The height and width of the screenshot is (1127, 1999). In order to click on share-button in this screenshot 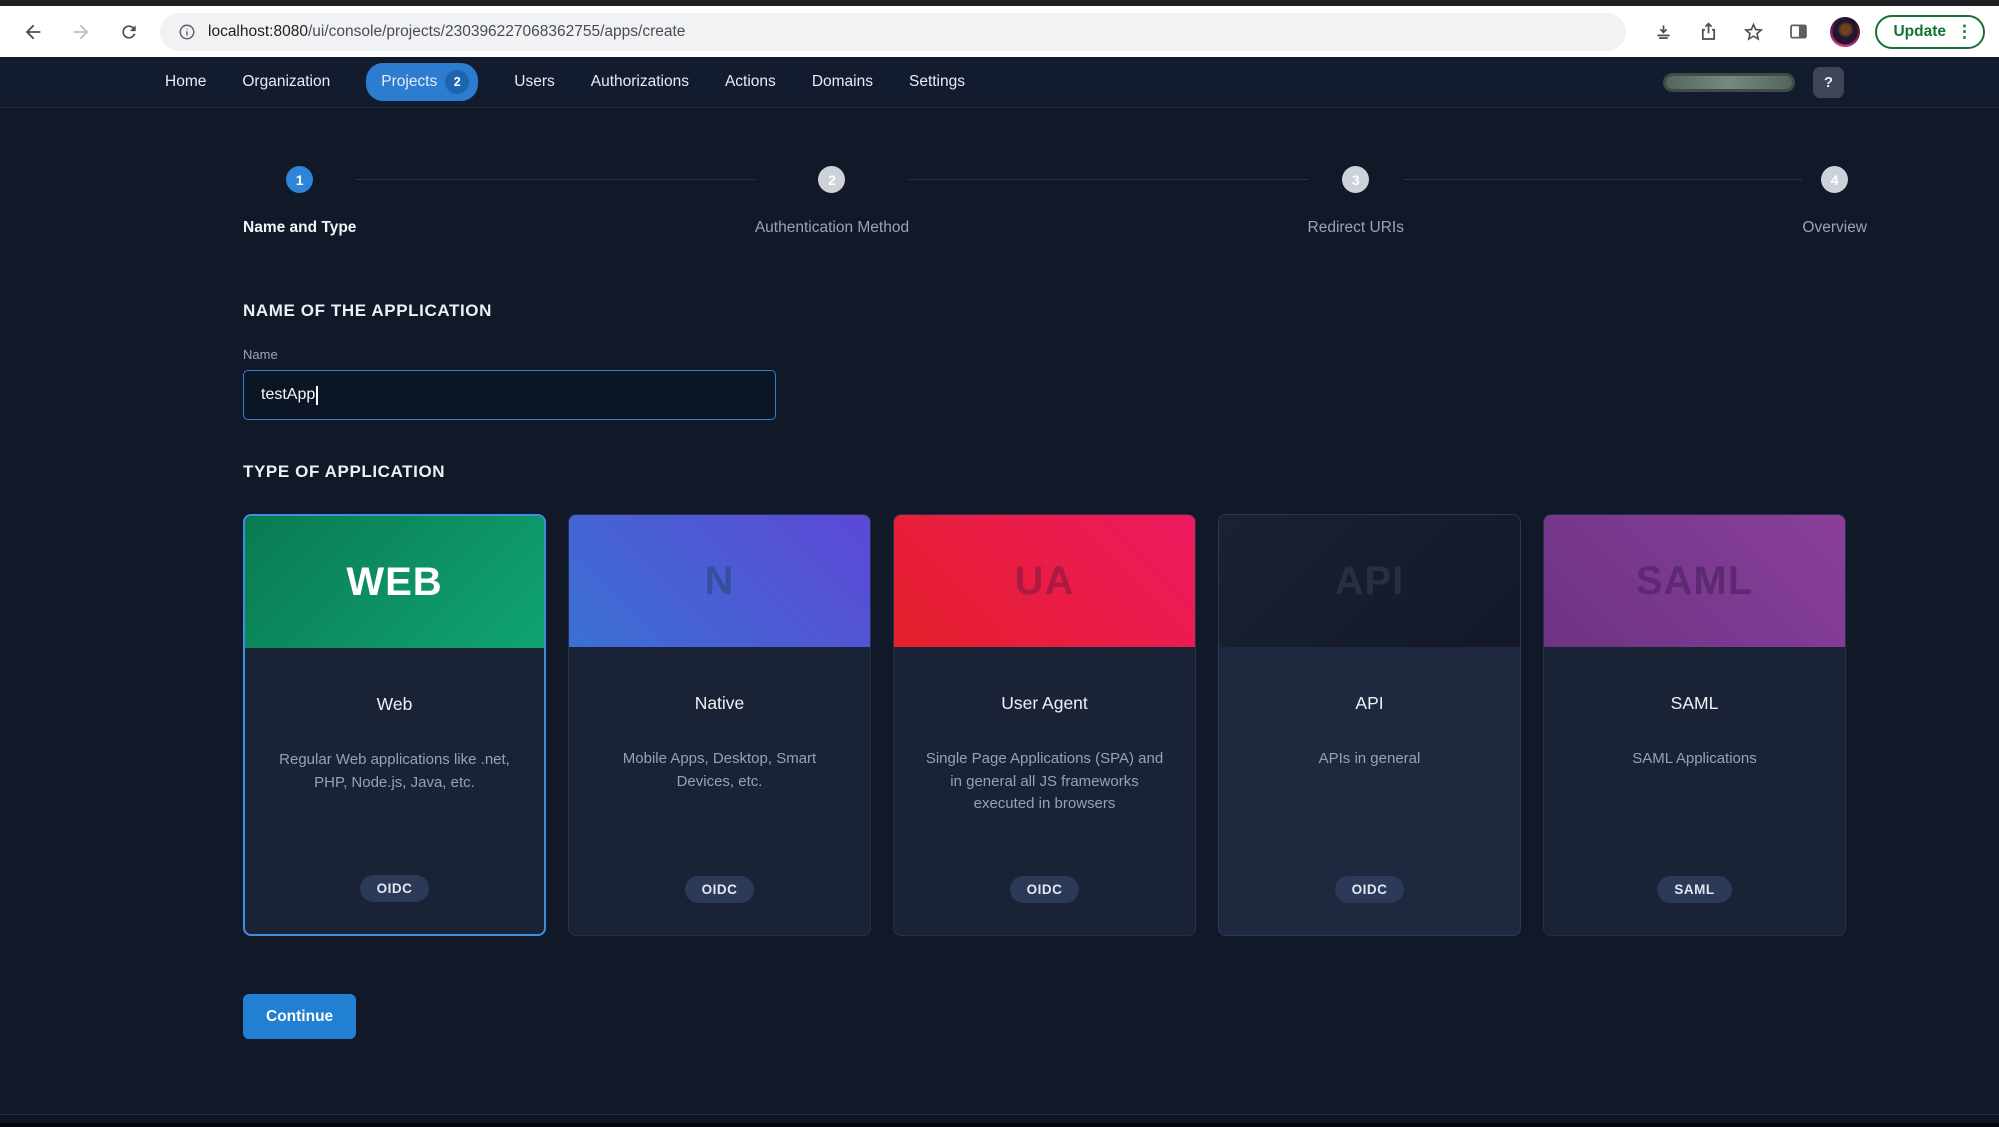, I will do `click(1708, 32)`.